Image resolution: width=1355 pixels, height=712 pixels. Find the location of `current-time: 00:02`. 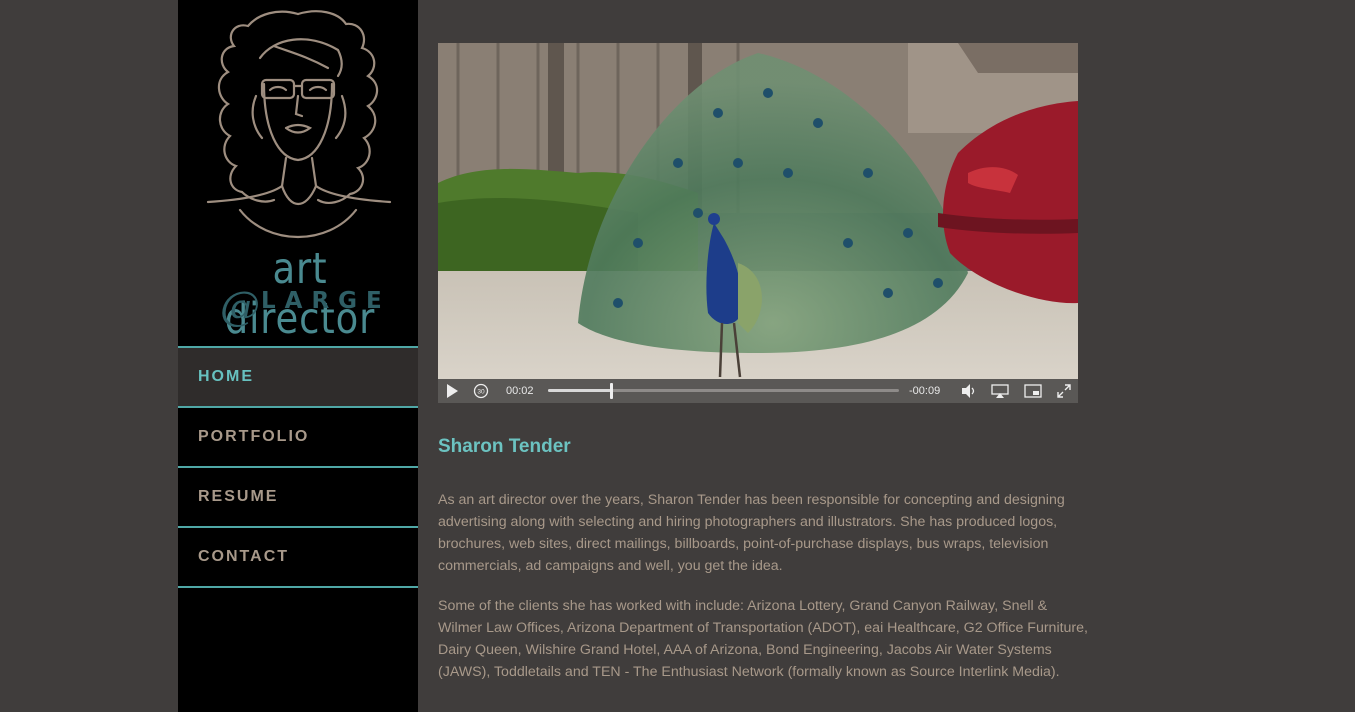

current-time: 00:02 is located at coordinates (520, 391).